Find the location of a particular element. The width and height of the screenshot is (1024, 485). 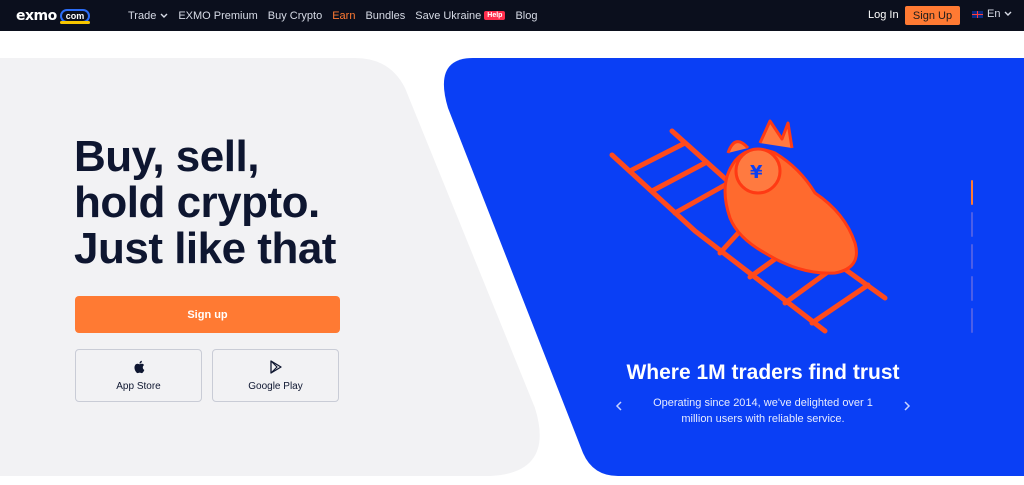

nav-item-bundles: Bundles is located at coordinates (385, 16).